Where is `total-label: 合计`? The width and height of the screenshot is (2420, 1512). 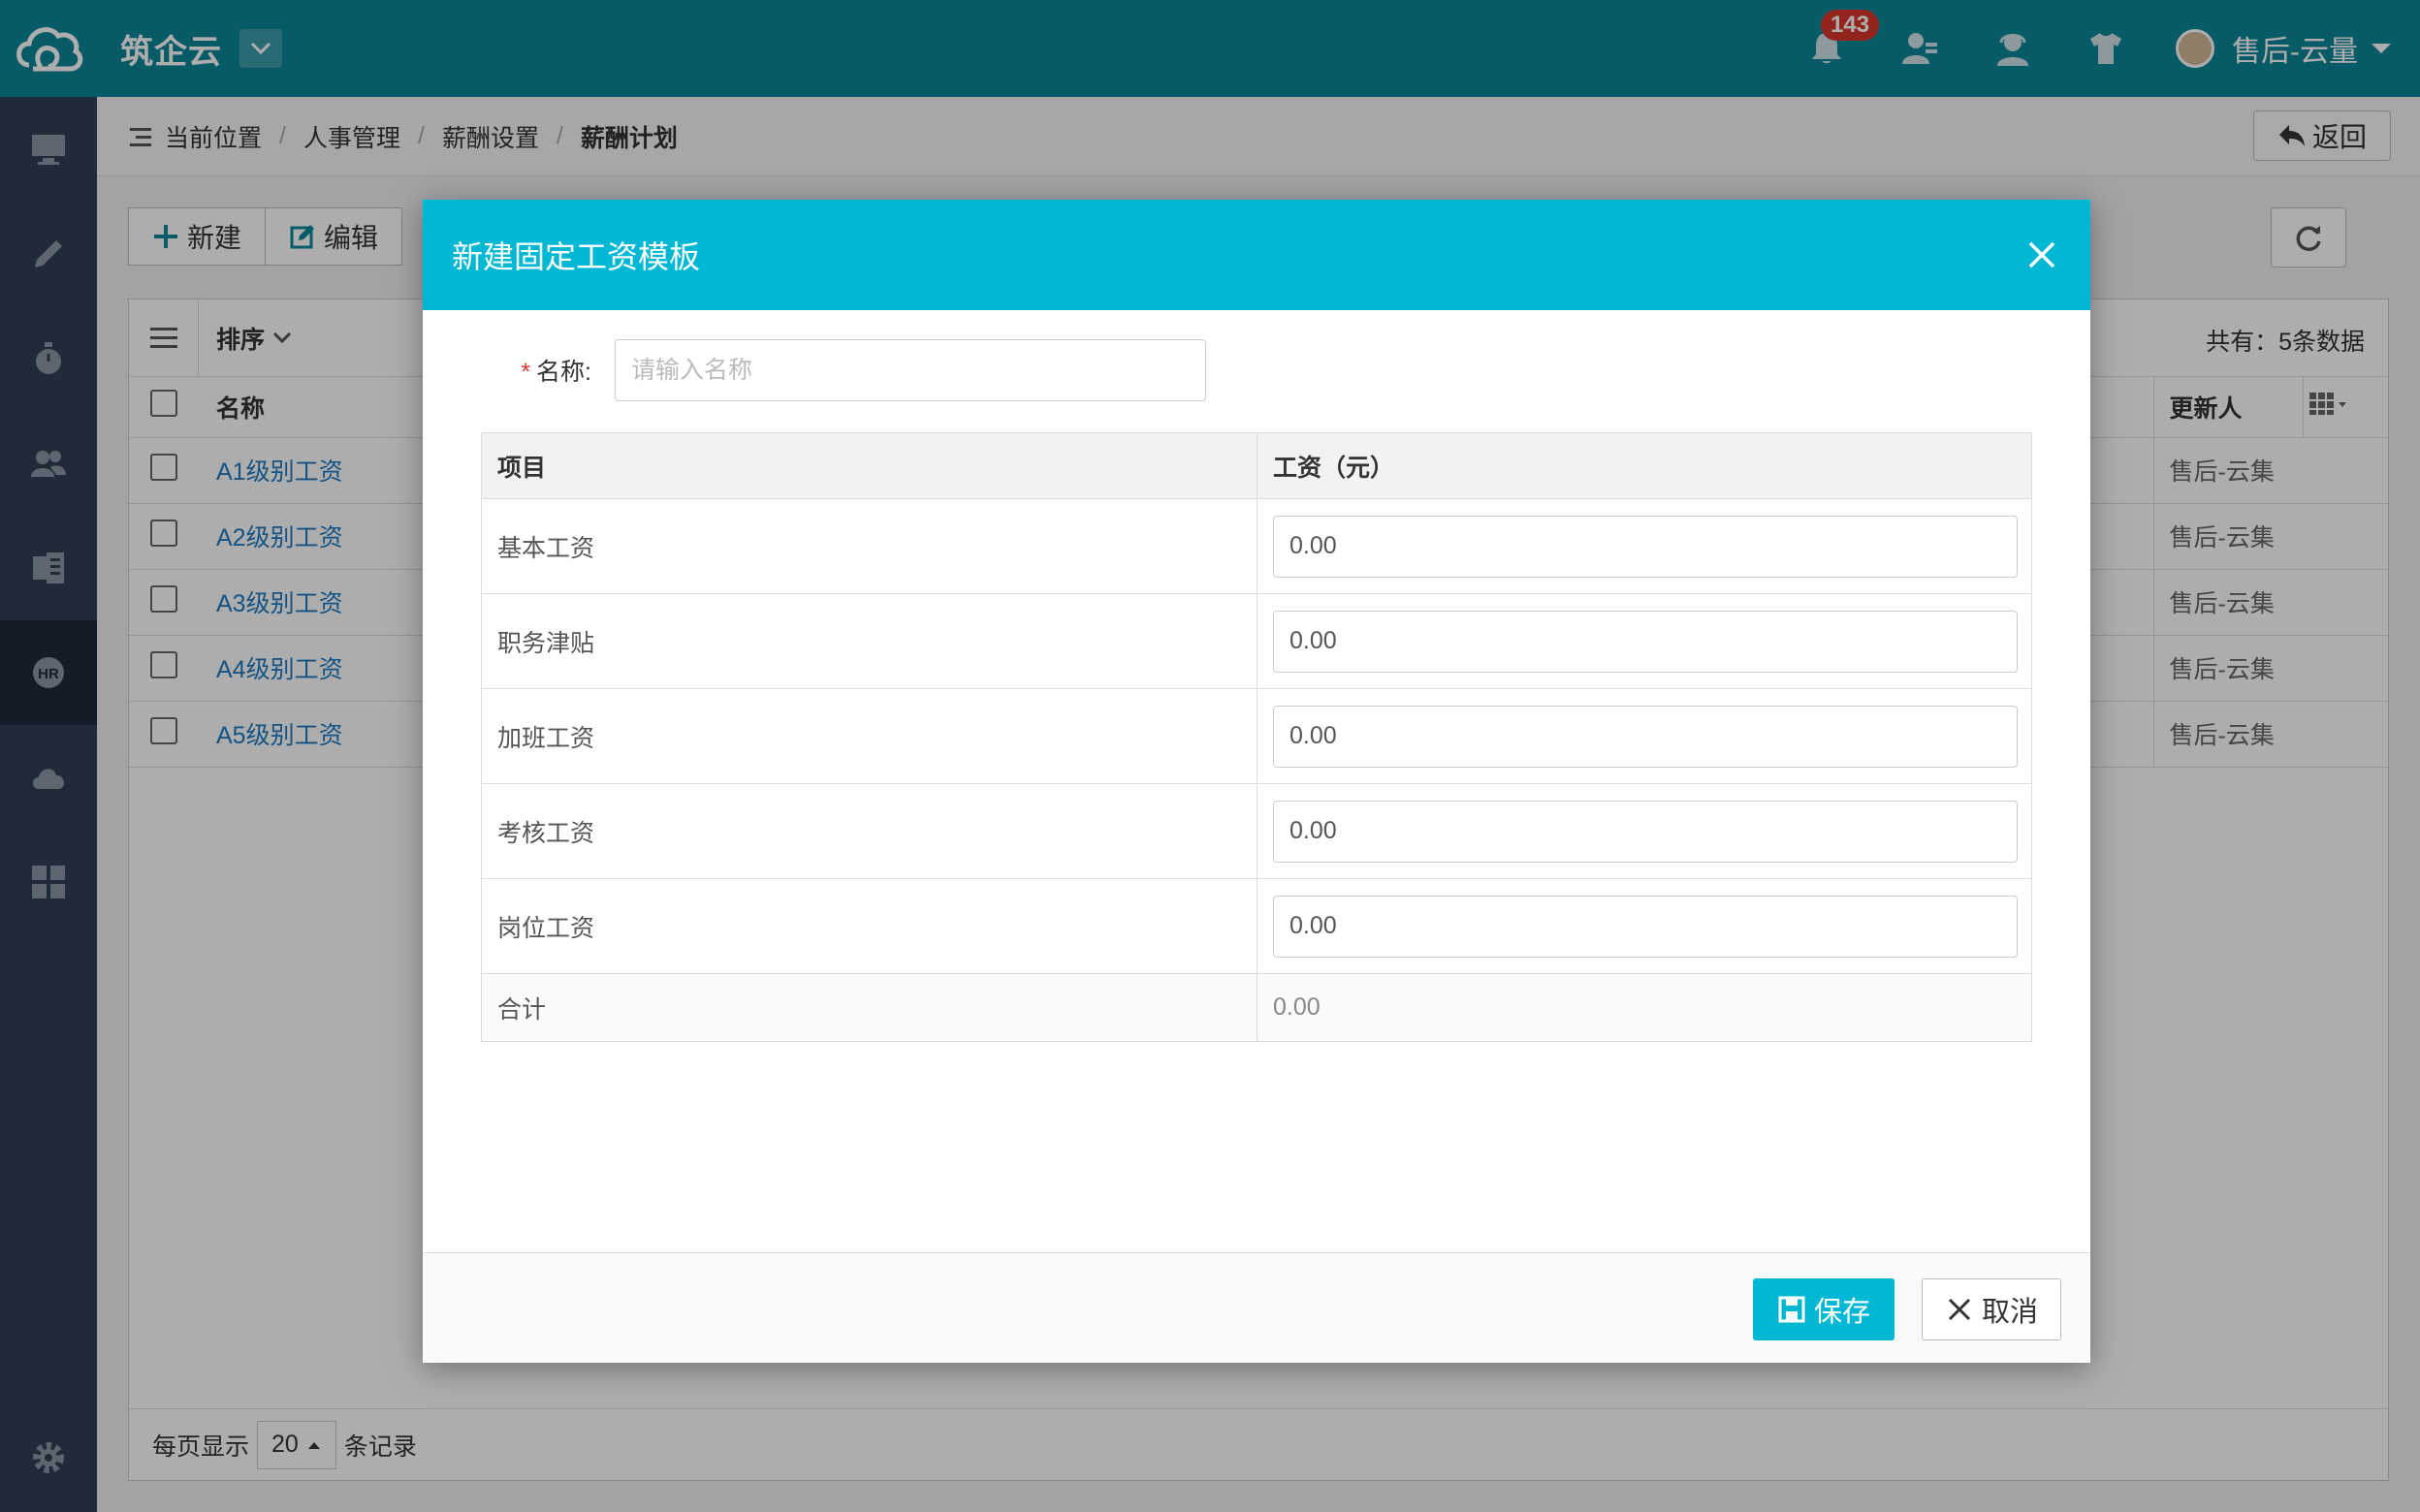
total-label: 合计 is located at coordinates (869, 1007).